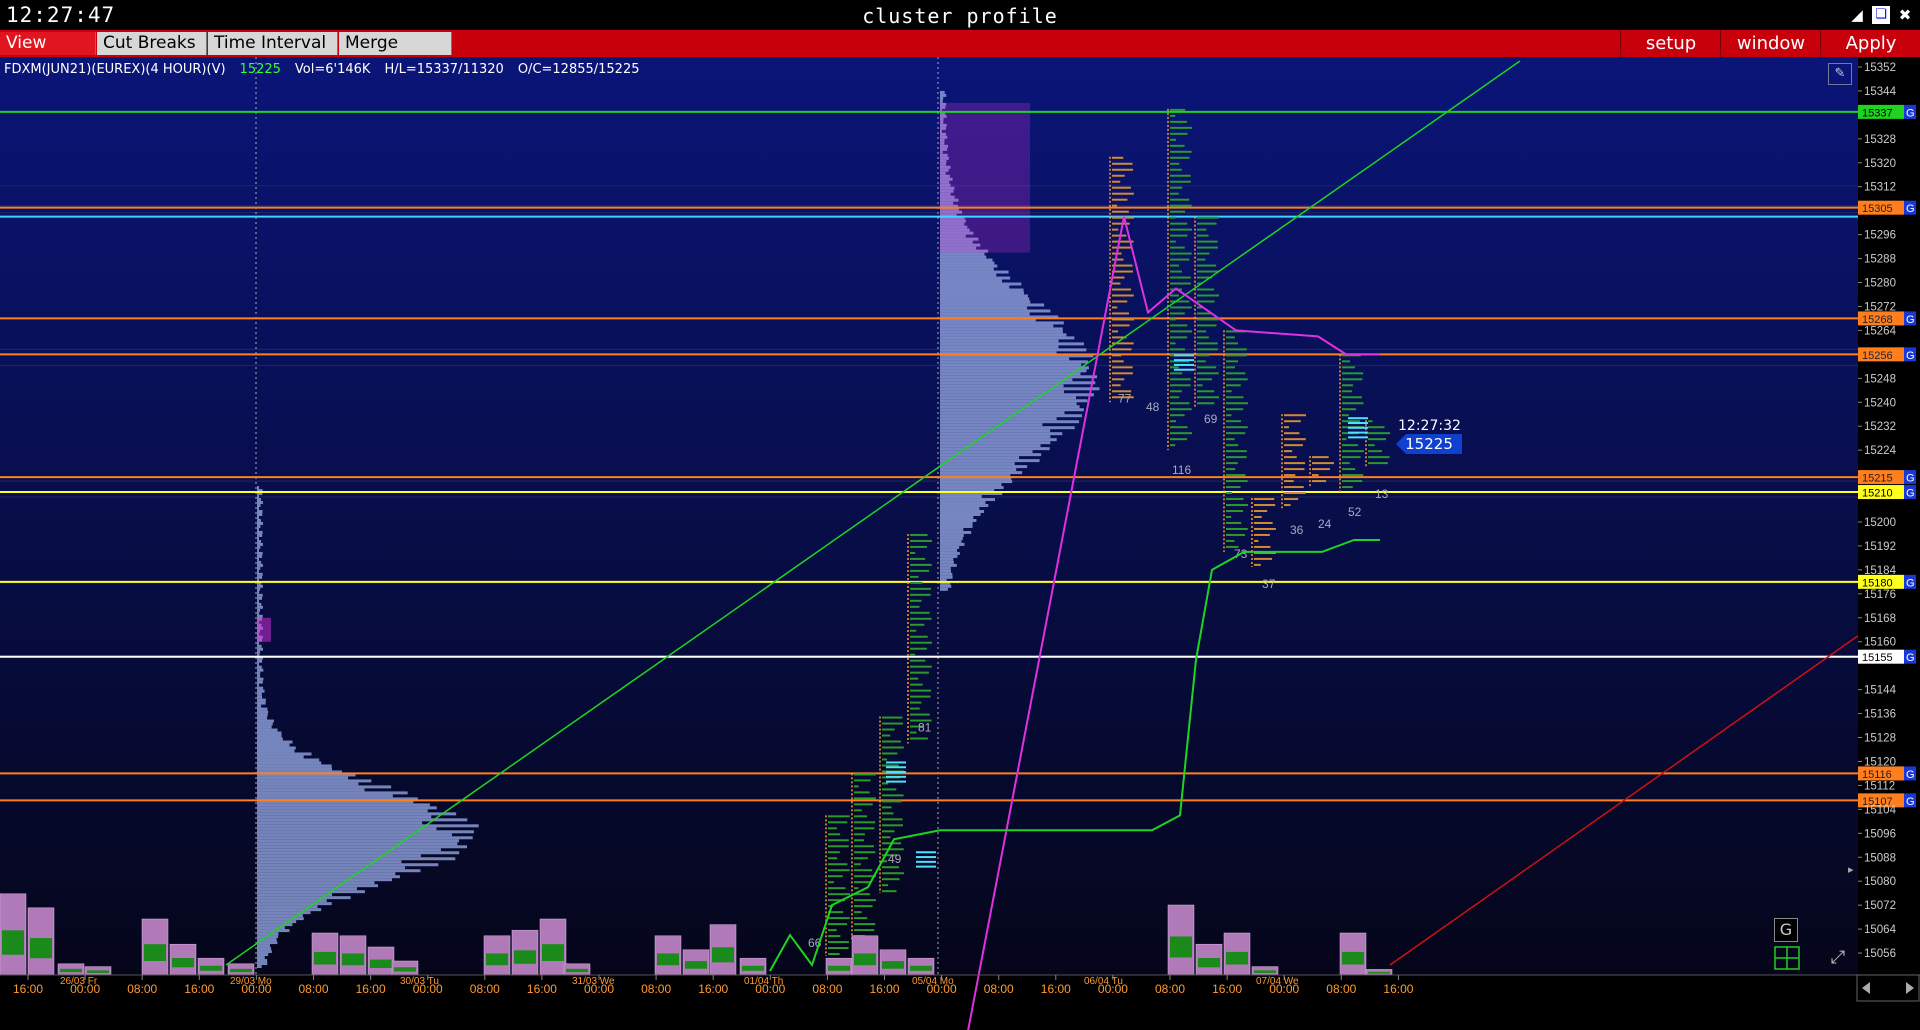  Describe the element at coordinates (251, 981) in the screenshot. I see `date-axis-label: 29/03 Mo` at that location.